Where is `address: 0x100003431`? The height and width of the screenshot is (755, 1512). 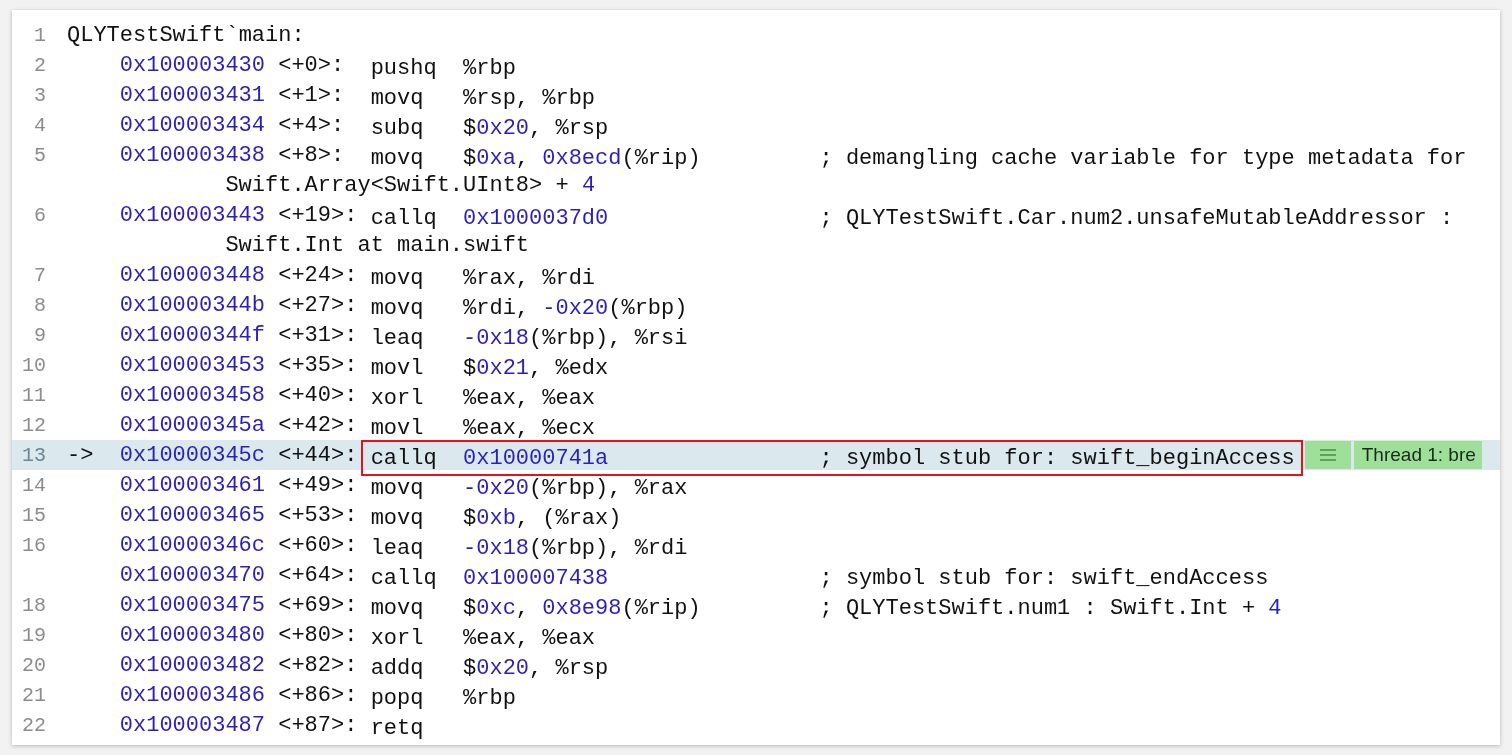
address: 0x100003431 is located at coordinates (192, 95).